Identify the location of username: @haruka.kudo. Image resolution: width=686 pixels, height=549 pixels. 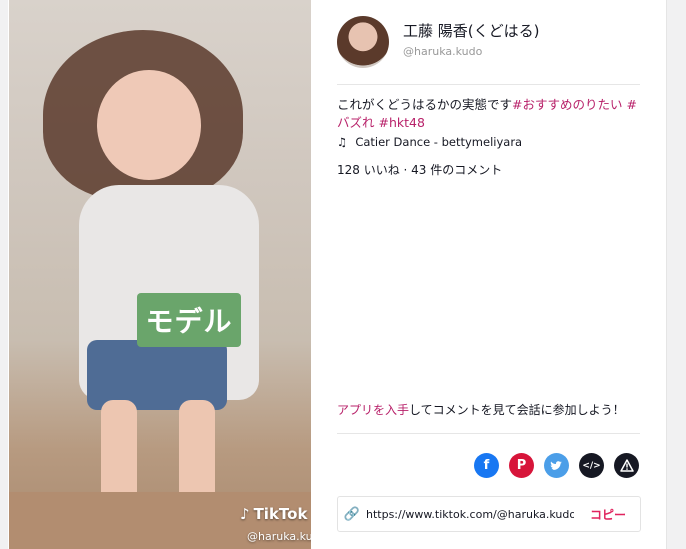
(442, 51).